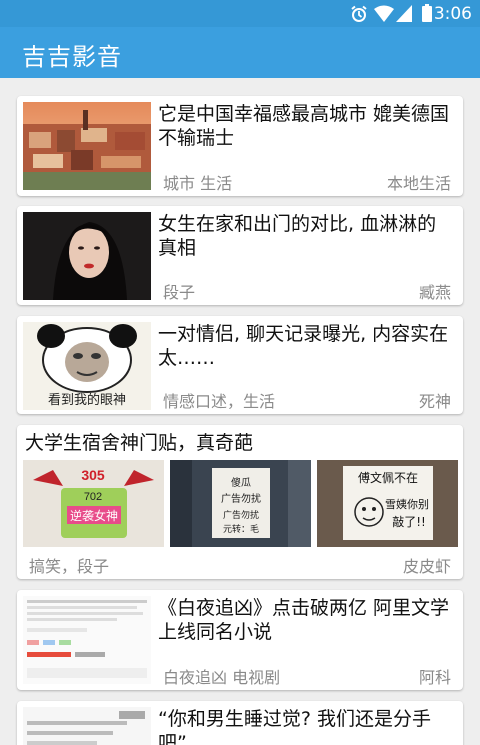 This screenshot has width=480, height=745. What do you see at coordinates (241, 529) in the screenshot?
I see `gallery-text: 元转：毛` at bounding box center [241, 529].